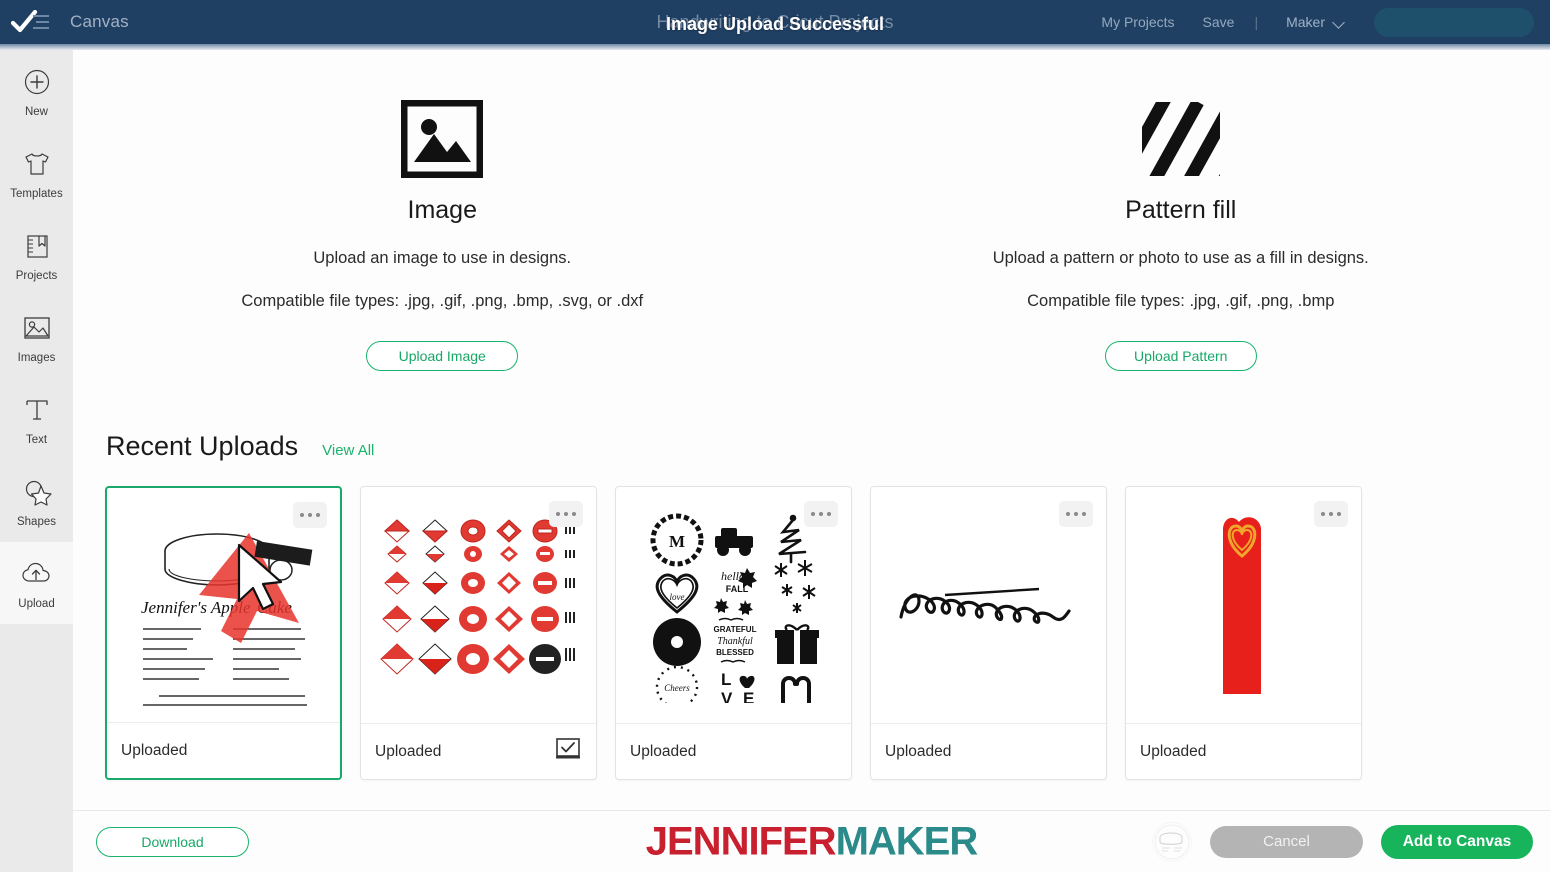  I want to click on sidebar-item-projects: Projects, so click(36, 255).